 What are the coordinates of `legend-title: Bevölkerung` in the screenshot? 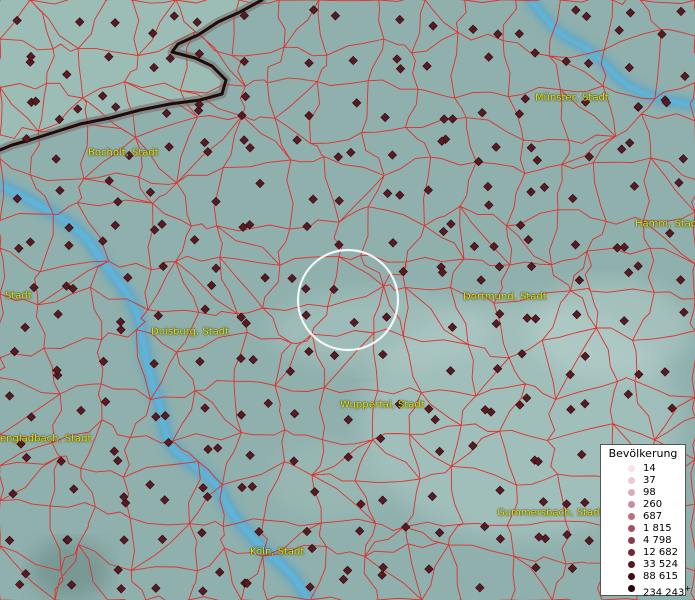 It's located at (643, 453).